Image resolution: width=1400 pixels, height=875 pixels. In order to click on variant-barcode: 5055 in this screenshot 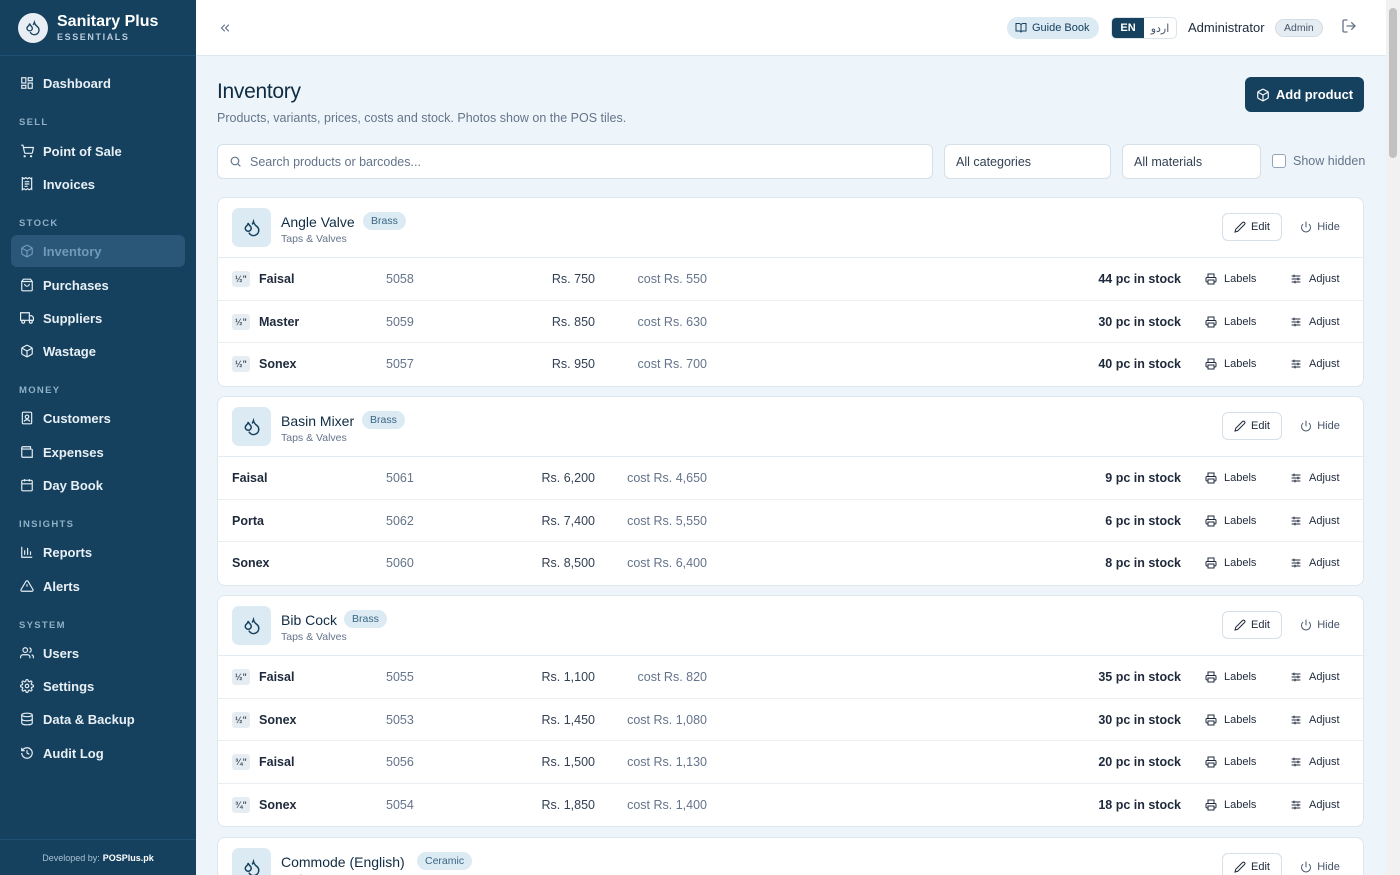, I will do `click(400, 677)`.